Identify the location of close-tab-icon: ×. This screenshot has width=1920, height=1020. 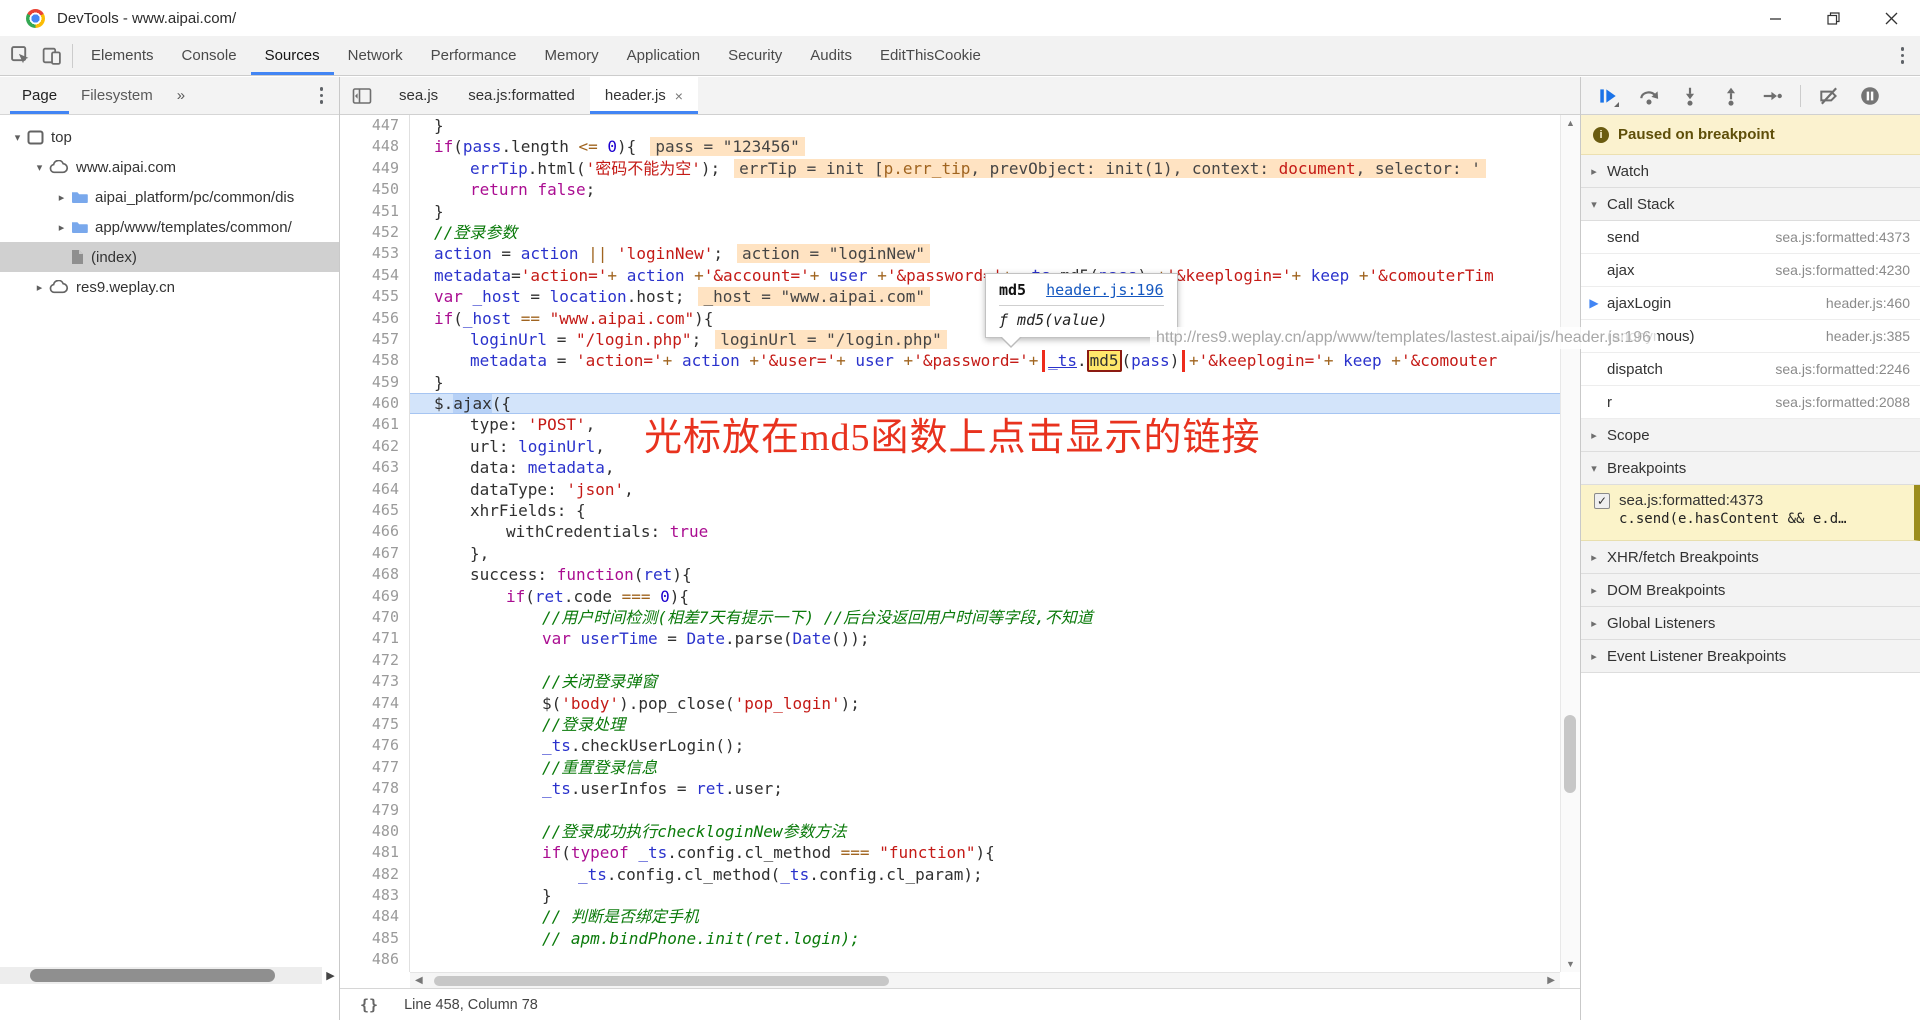
(679, 96).